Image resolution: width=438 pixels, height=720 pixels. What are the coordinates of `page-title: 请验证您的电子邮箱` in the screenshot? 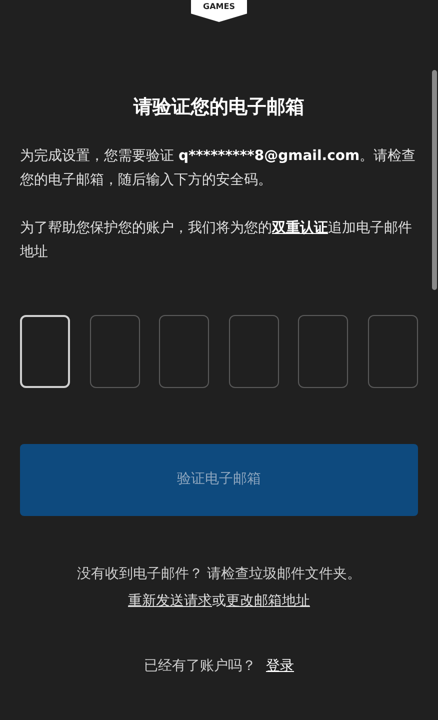 It's located at (219, 107).